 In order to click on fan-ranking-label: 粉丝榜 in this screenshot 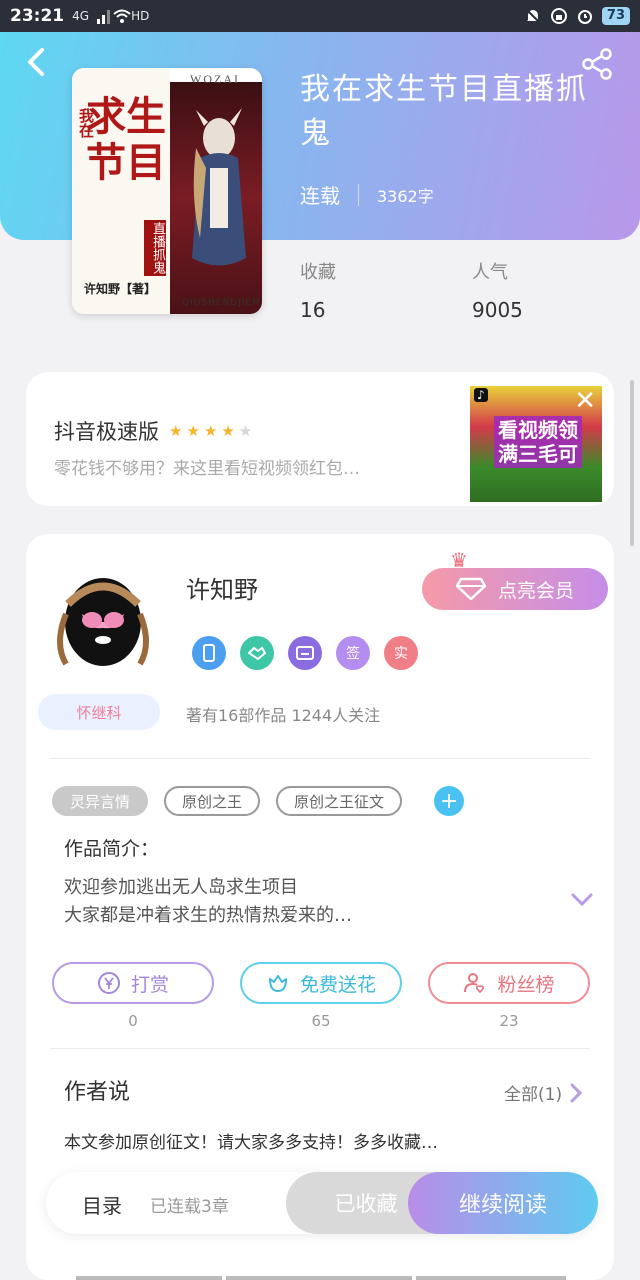, I will do `click(526, 984)`.